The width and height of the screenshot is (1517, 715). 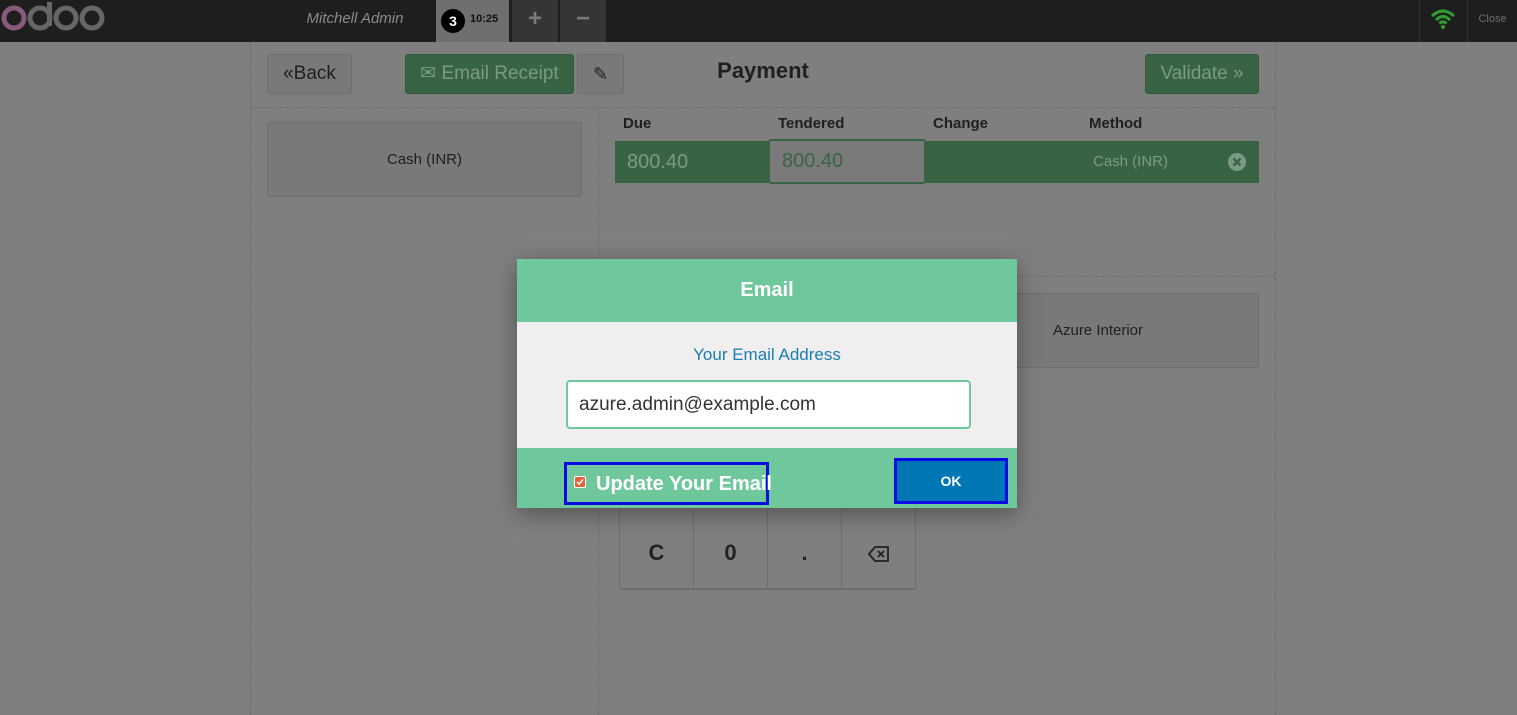 What do you see at coordinates (637, 123) in the screenshot?
I see `column-header-due: Due` at bounding box center [637, 123].